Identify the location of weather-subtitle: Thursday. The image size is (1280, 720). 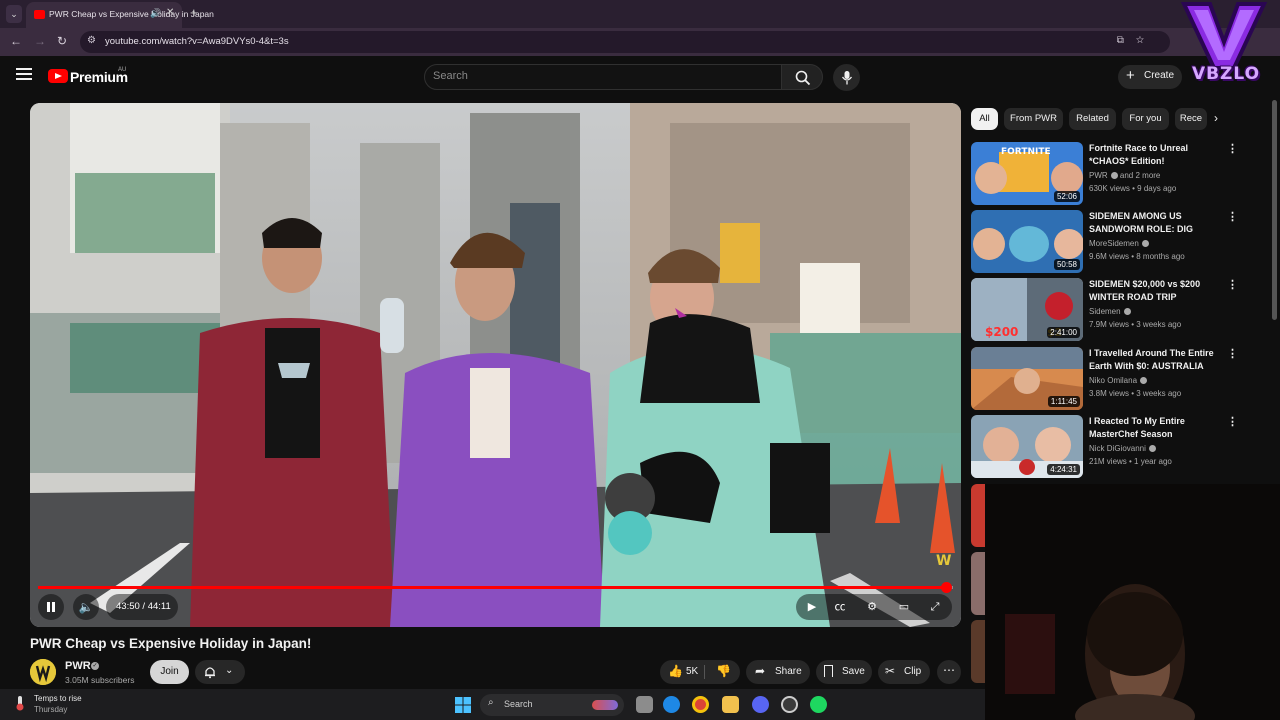
(51, 709).